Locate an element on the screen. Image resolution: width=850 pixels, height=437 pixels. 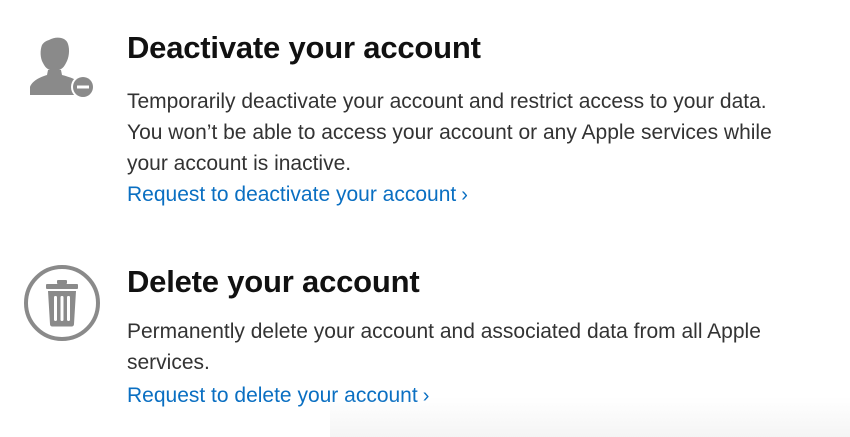
request-delete-link-label: Request to delete your account is located at coordinates (272, 395).